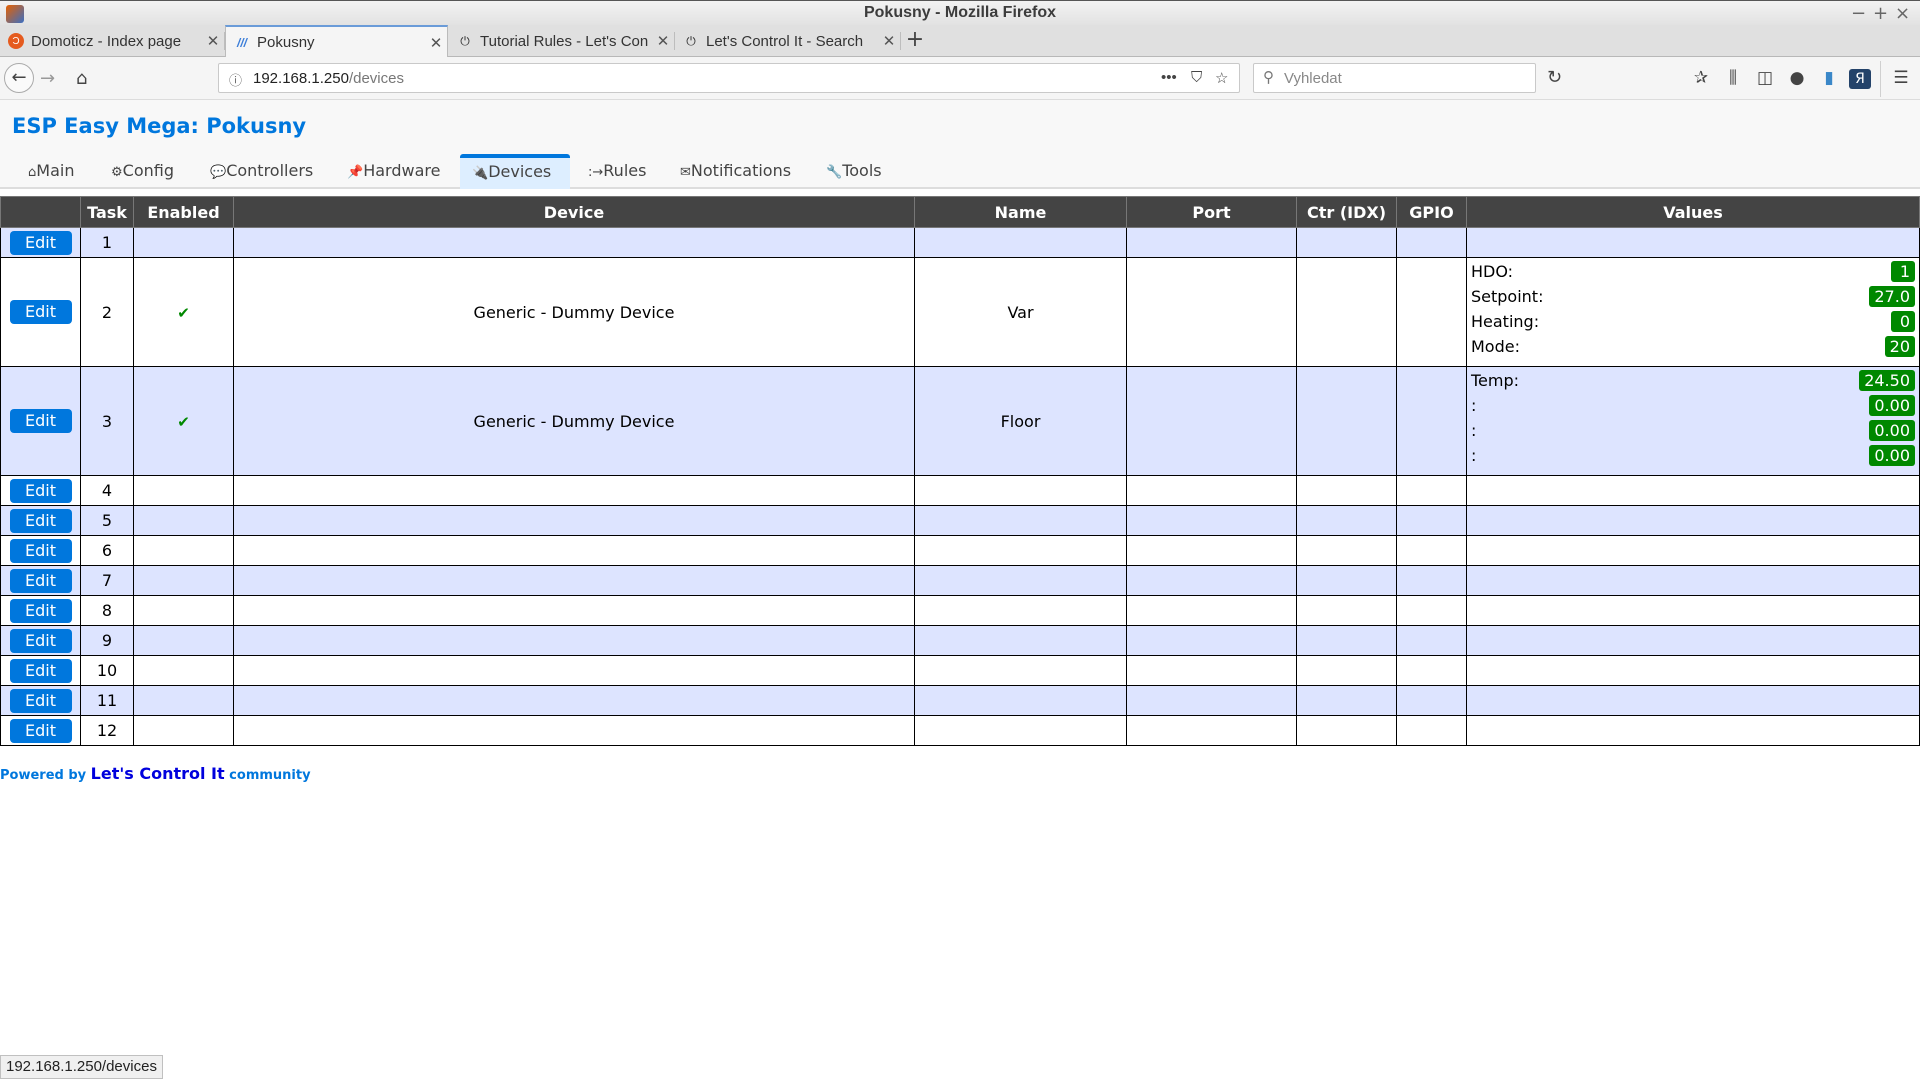  Describe the element at coordinates (1903, 321) in the screenshot. I see `value-badge: 0` at that location.